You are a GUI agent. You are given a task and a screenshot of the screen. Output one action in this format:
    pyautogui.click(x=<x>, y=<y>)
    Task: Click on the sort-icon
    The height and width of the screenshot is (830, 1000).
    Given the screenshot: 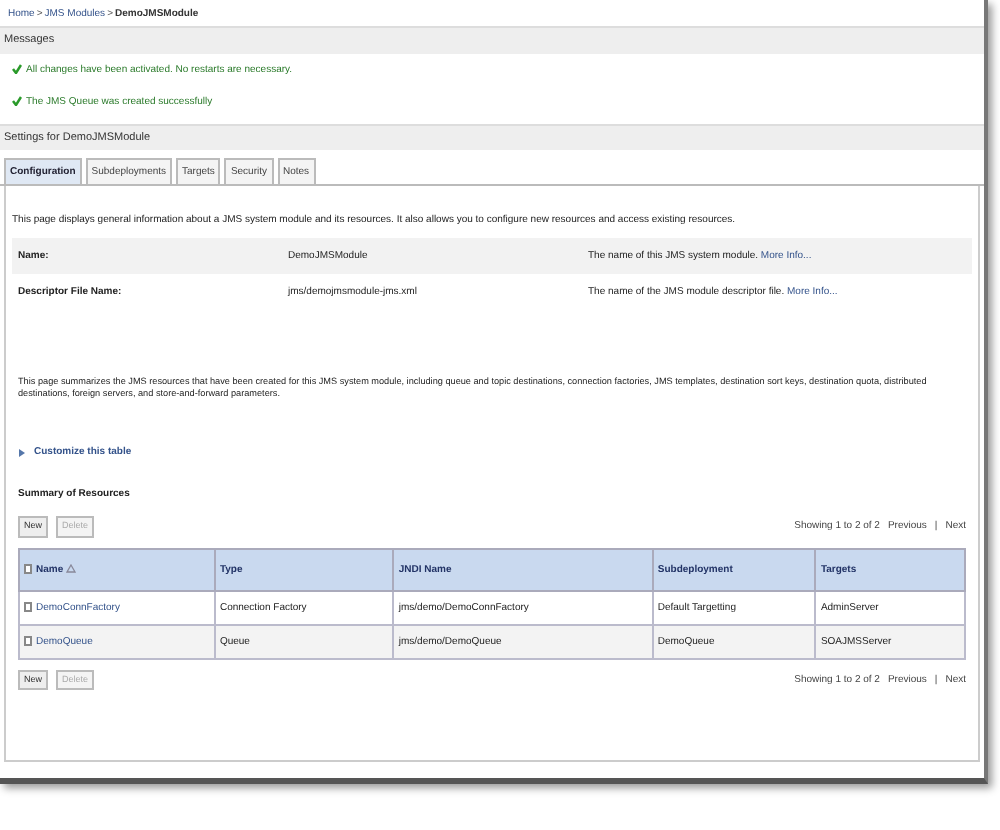 What is the action you would take?
    pyautogui.click(x=71, y=568)
    